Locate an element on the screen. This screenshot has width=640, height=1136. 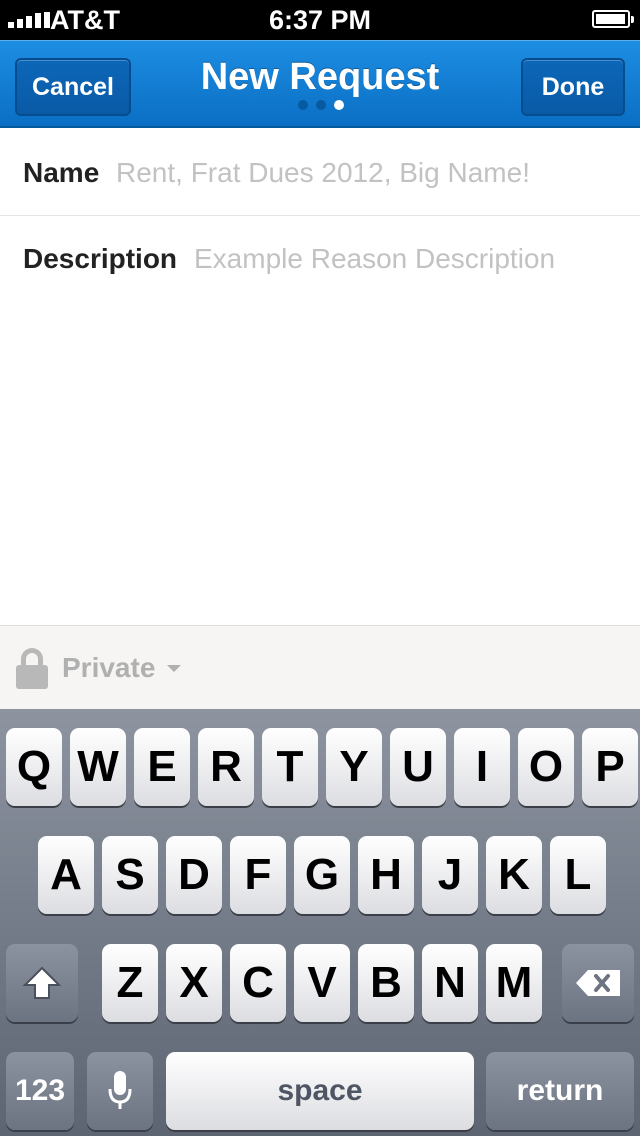
page-indicator is located at coordinates (321, 105).